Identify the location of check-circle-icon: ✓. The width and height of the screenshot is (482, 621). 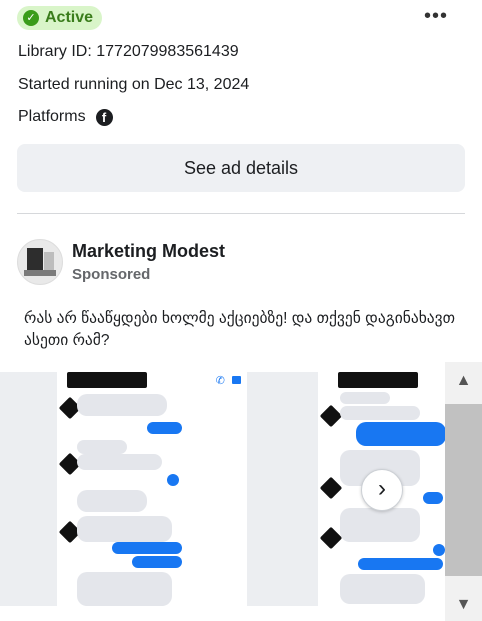
(31, 18).